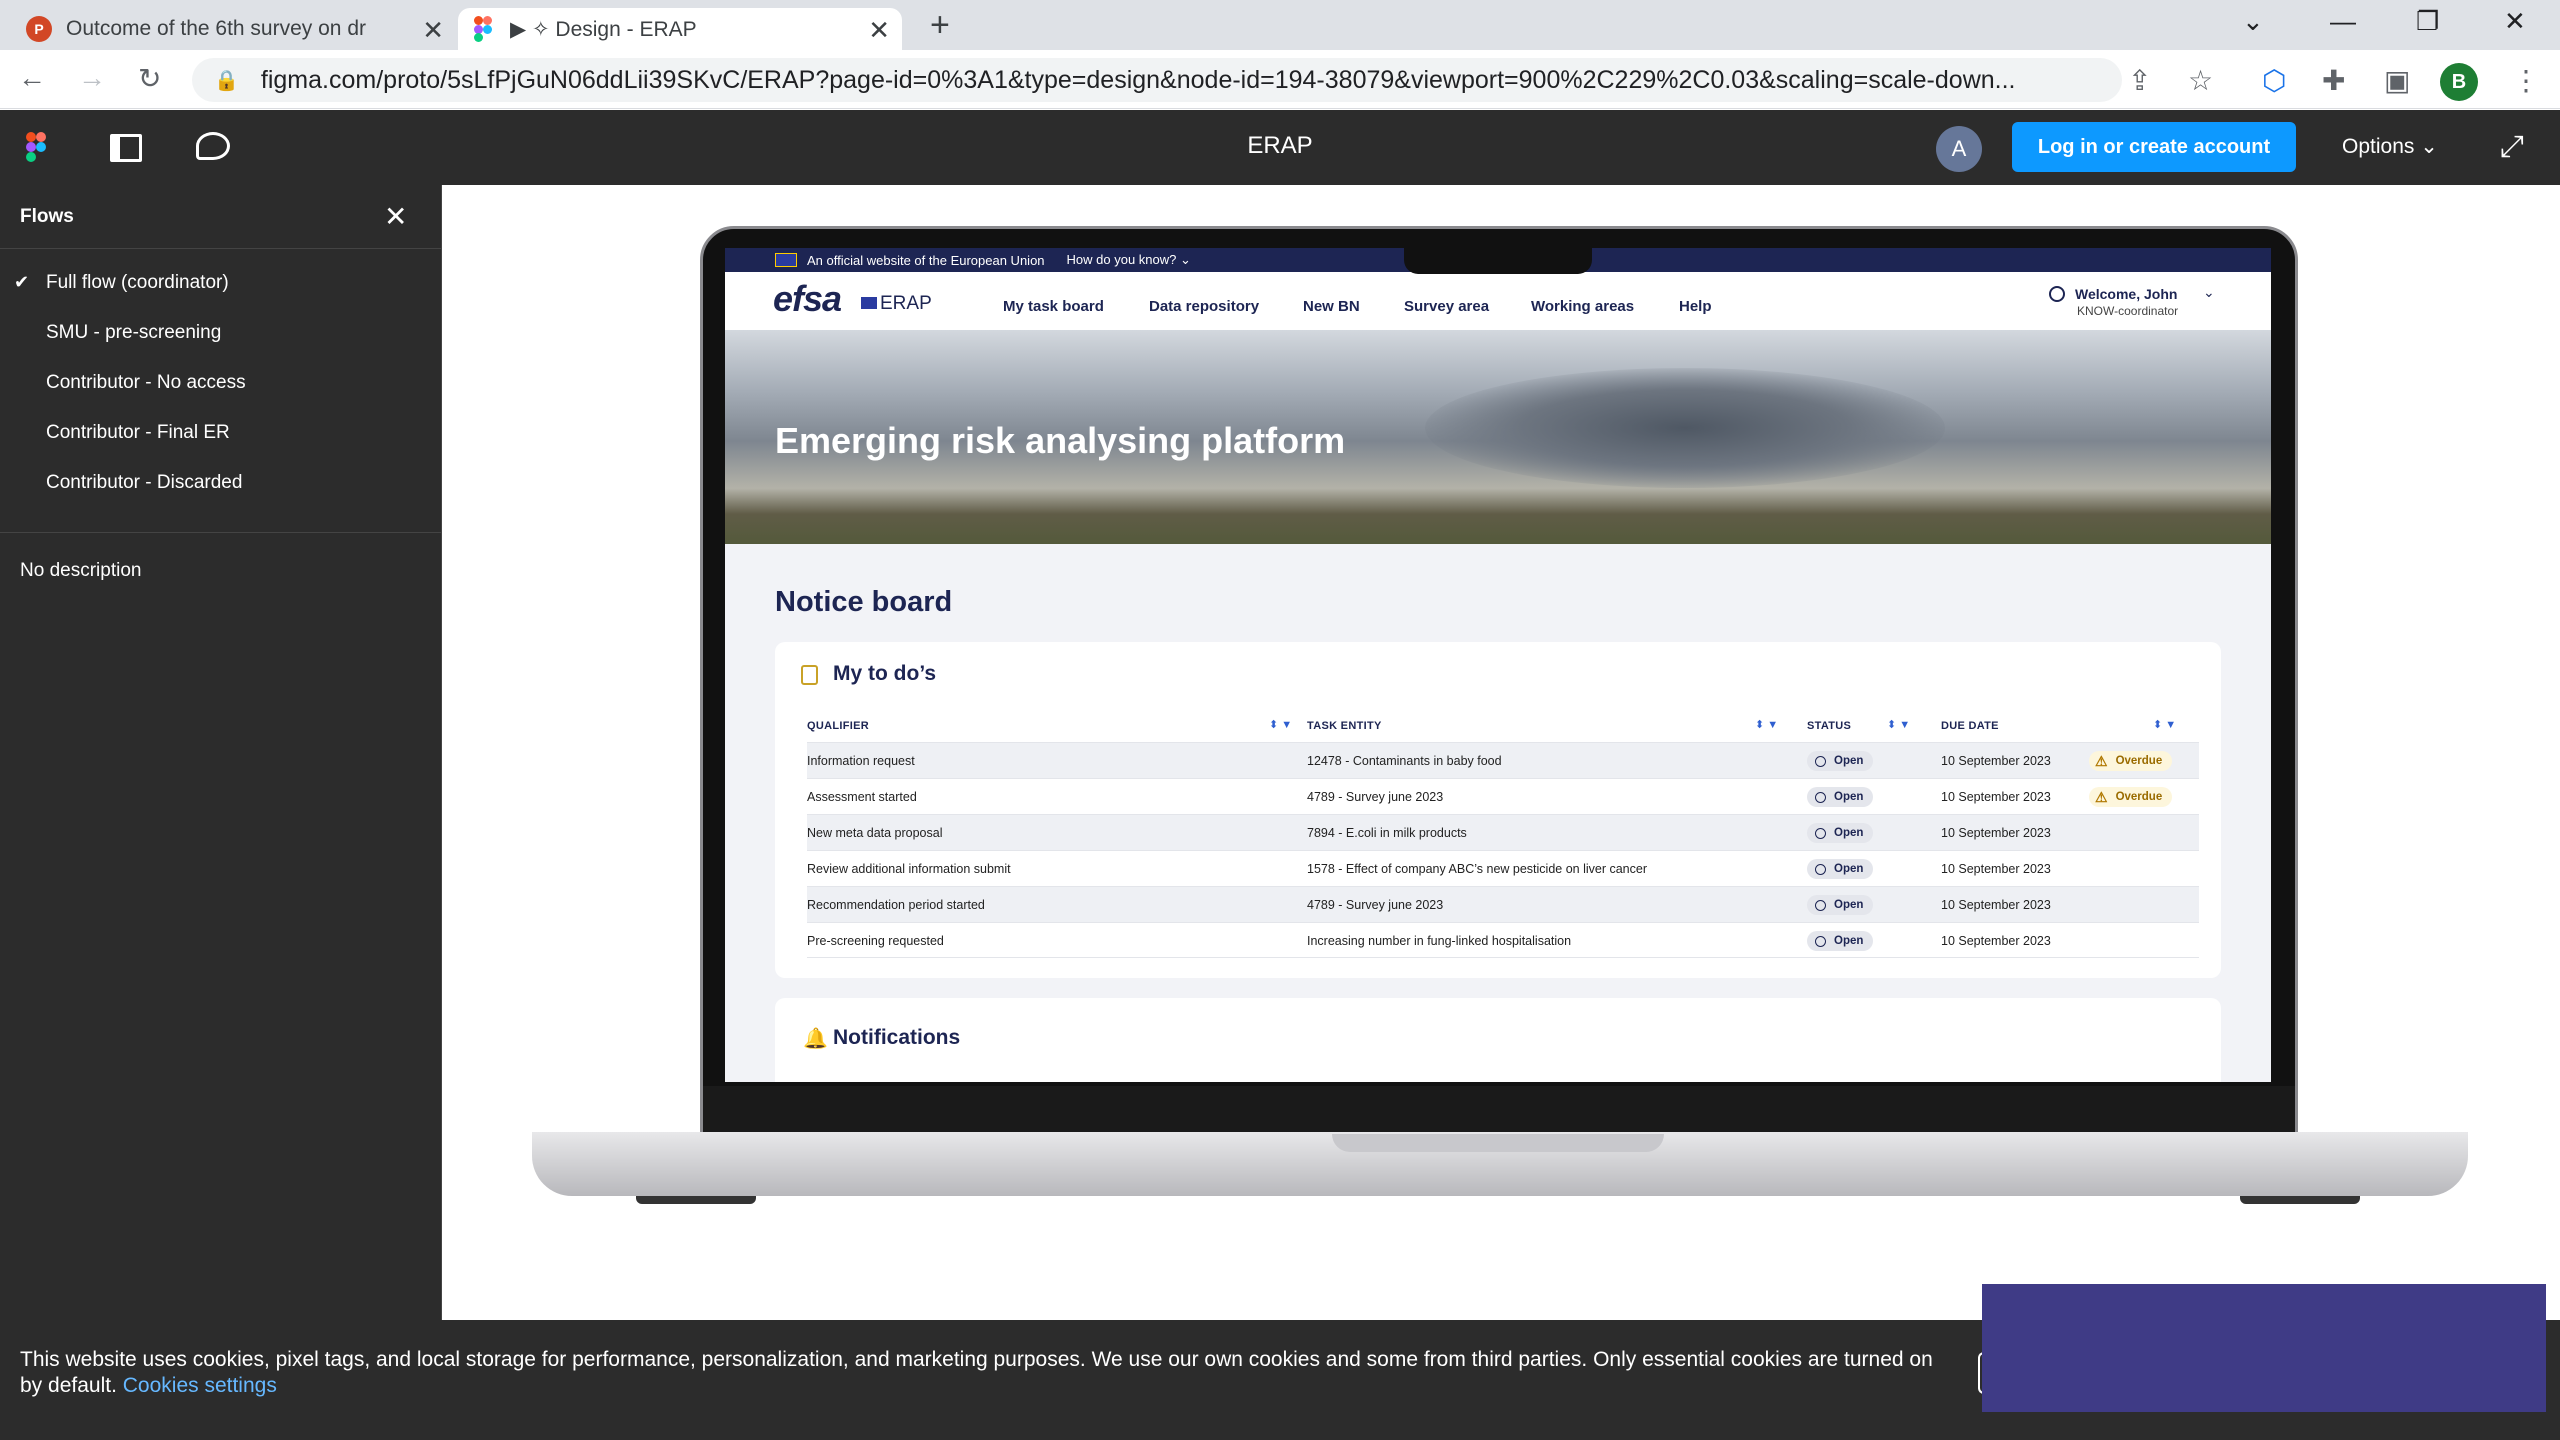 The width and height of the screenshot is (2560, 1440). What do you see at coordinates (39, 29) in the screenshot?
I see `powerpoint-icon: P` at bounding box center [39, 29].